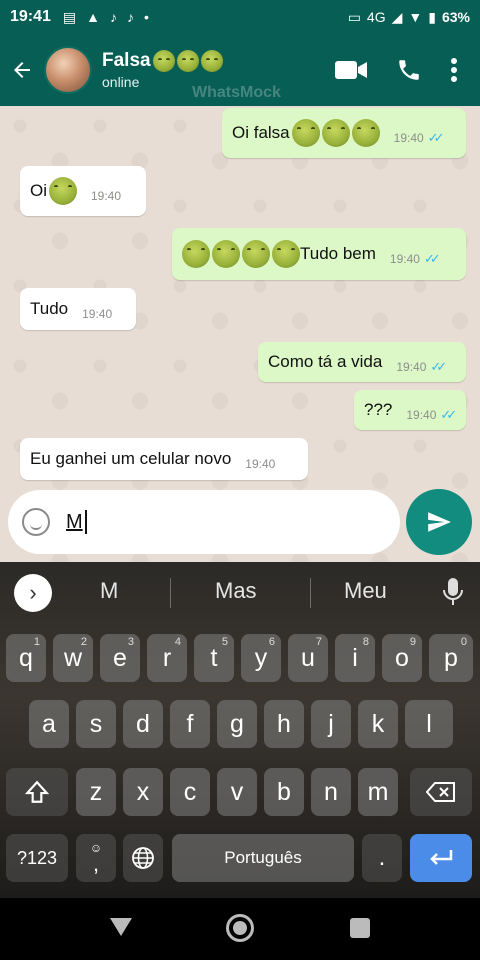 Image resolution: width=480 pixels, height=960 pixels. I want to click on backspace-key, so click(441, 792).